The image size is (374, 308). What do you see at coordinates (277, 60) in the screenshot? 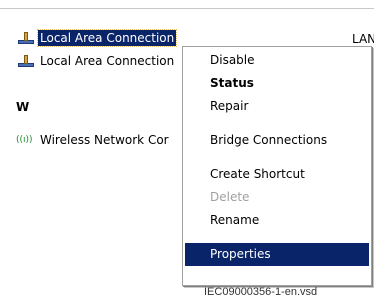
I see `menu-item-disable: Disable` at bounding box center [277, 60].